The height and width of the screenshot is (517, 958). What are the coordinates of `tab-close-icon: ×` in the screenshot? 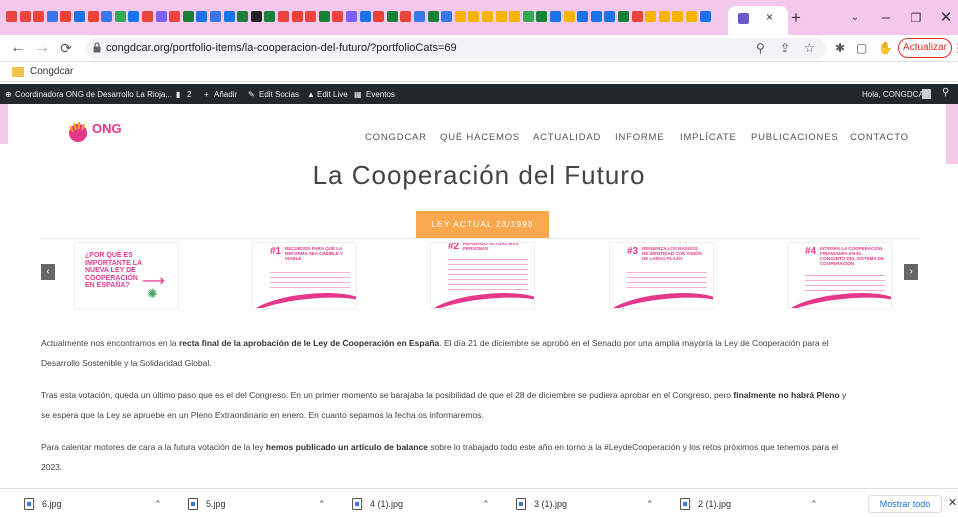 It's located at (769, 17).